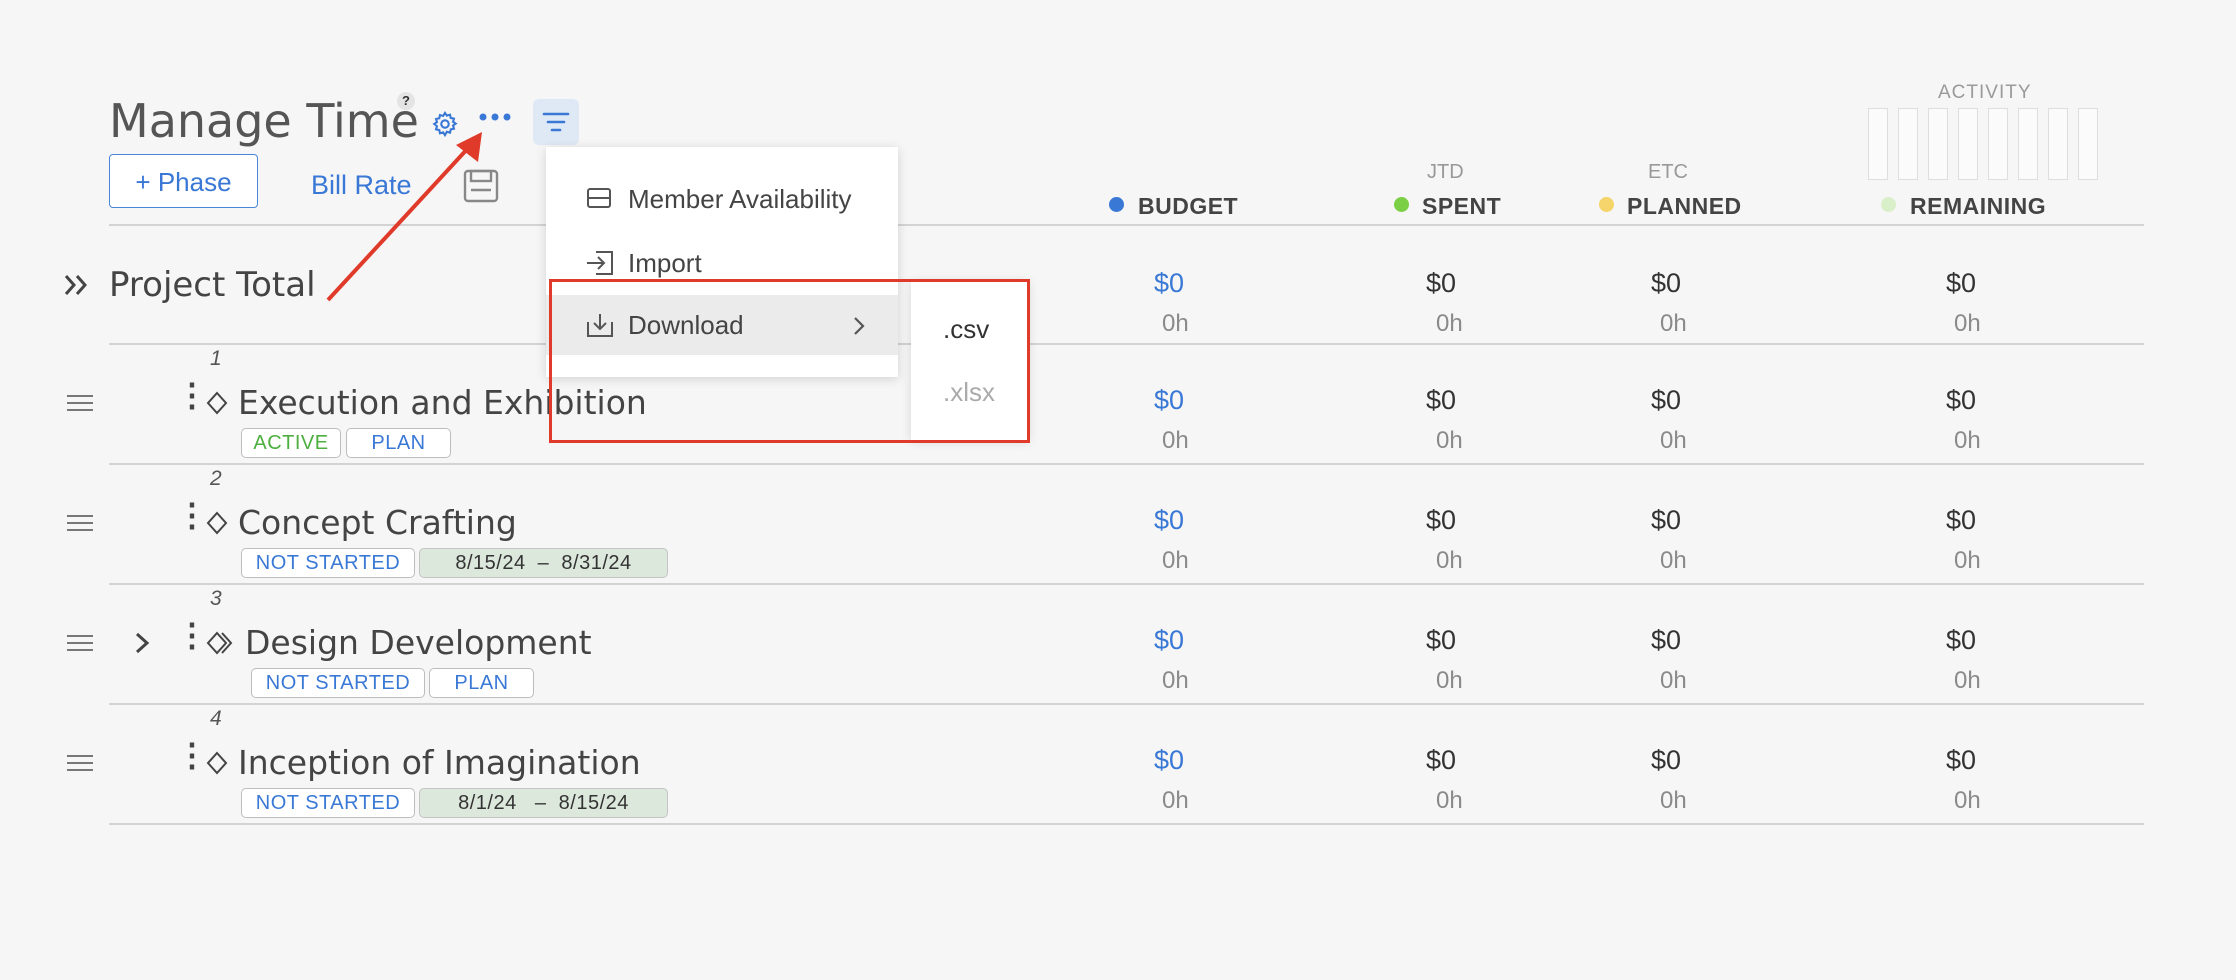 Image resolution: width=2236 pixels, height=980 pixels. Describe the element at coordinates (740, 199) in the screenshot. I see `menu-item-label: Member Availability` at that location.